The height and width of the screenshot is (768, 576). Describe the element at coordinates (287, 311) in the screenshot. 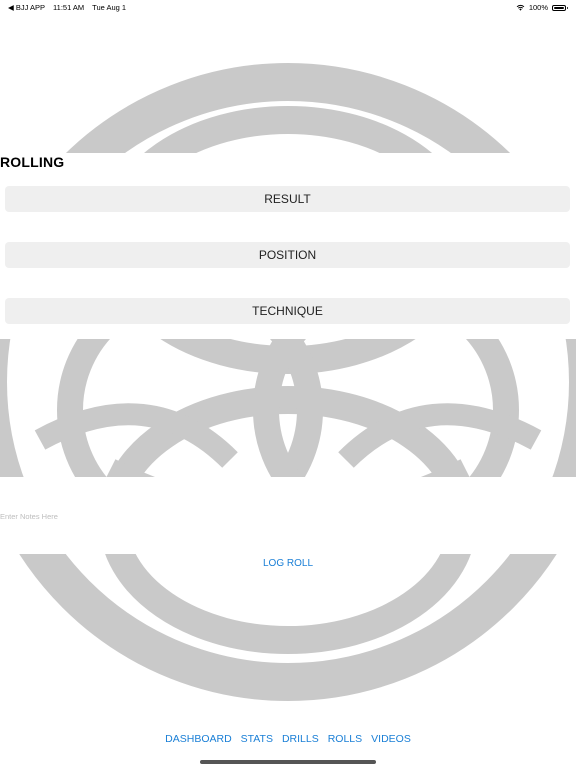

I see `technique-button: TECHNIQUE` at that location.